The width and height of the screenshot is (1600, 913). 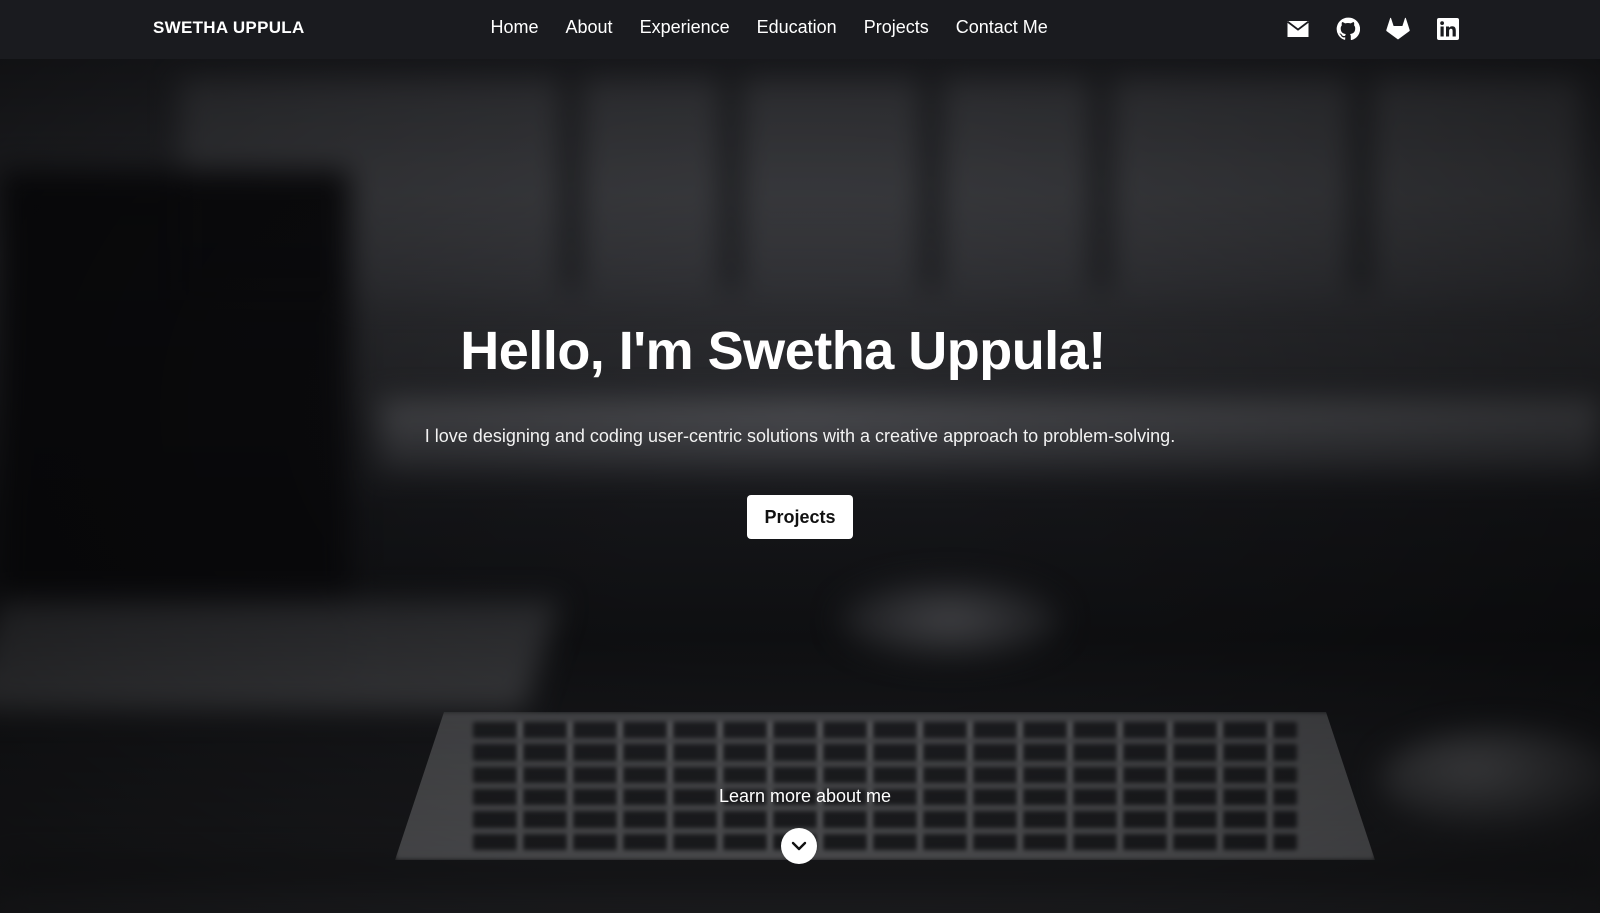 What do you see at coordinates (1398, 29) in the screenshot?
I see `gitlab-icon` at bounding box center [1398, 29].